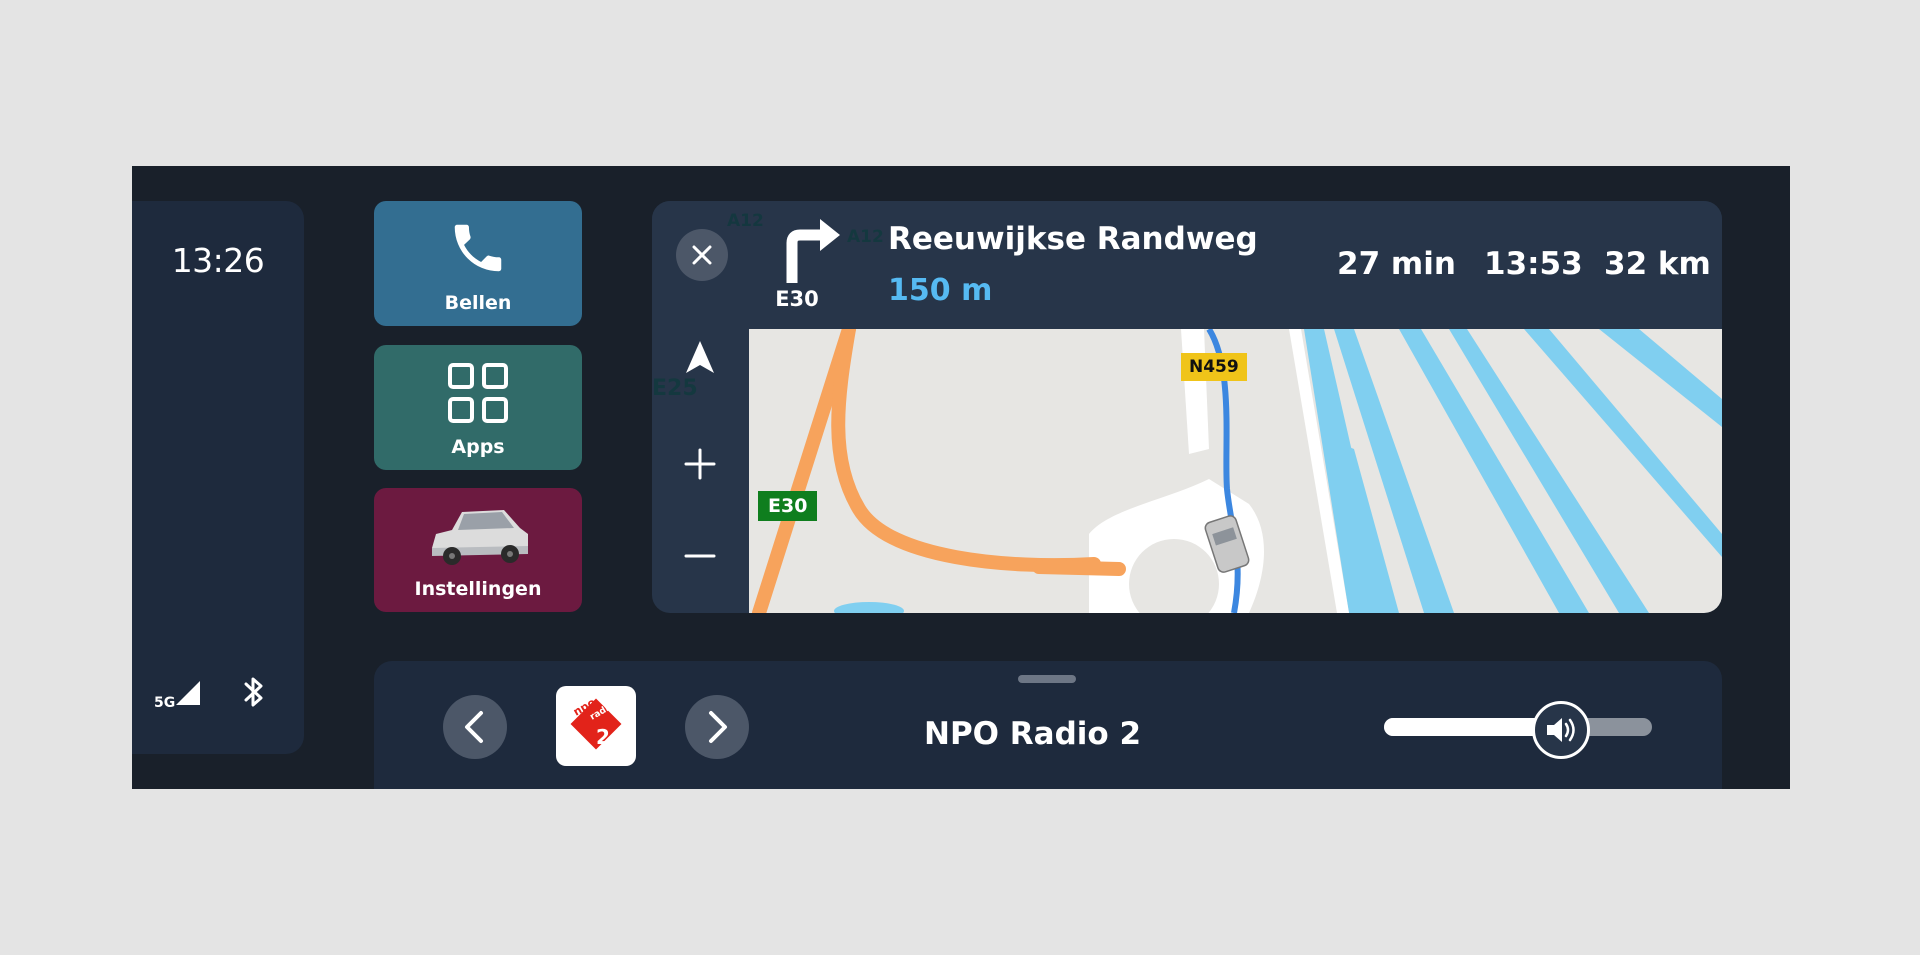 The image size is (1920, 955). What do you see at coordinates (165, 703) in the screenshot?
I see `network-type-label: 5G` at bounding box center [165, 703].